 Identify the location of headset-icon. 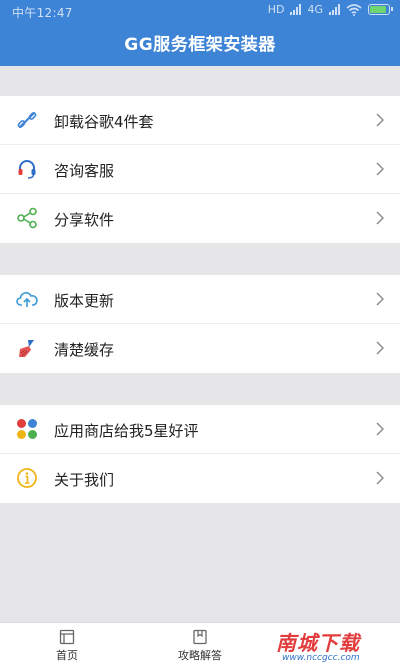
(27, 169).